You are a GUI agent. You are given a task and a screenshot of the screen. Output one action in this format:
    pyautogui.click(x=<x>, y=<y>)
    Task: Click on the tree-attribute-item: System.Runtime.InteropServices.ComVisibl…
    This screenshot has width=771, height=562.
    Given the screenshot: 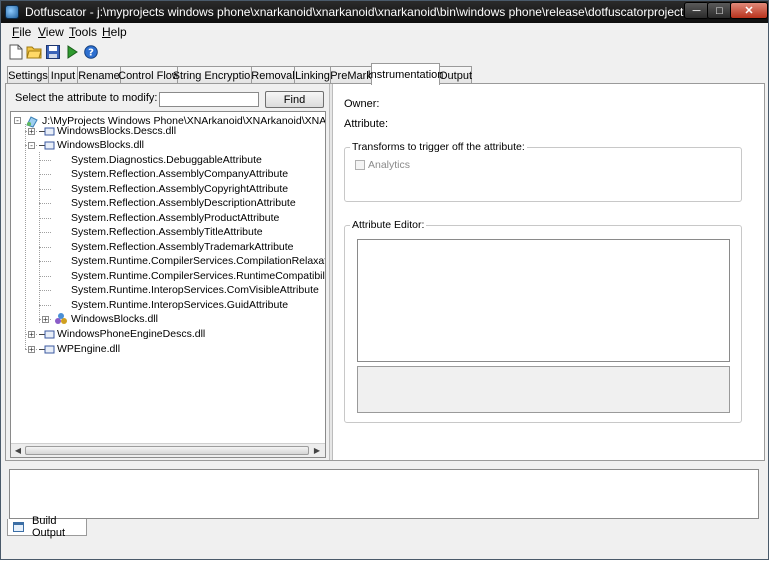 What is the action you would take?
    pyautogui.click(x=195, y=290)
    